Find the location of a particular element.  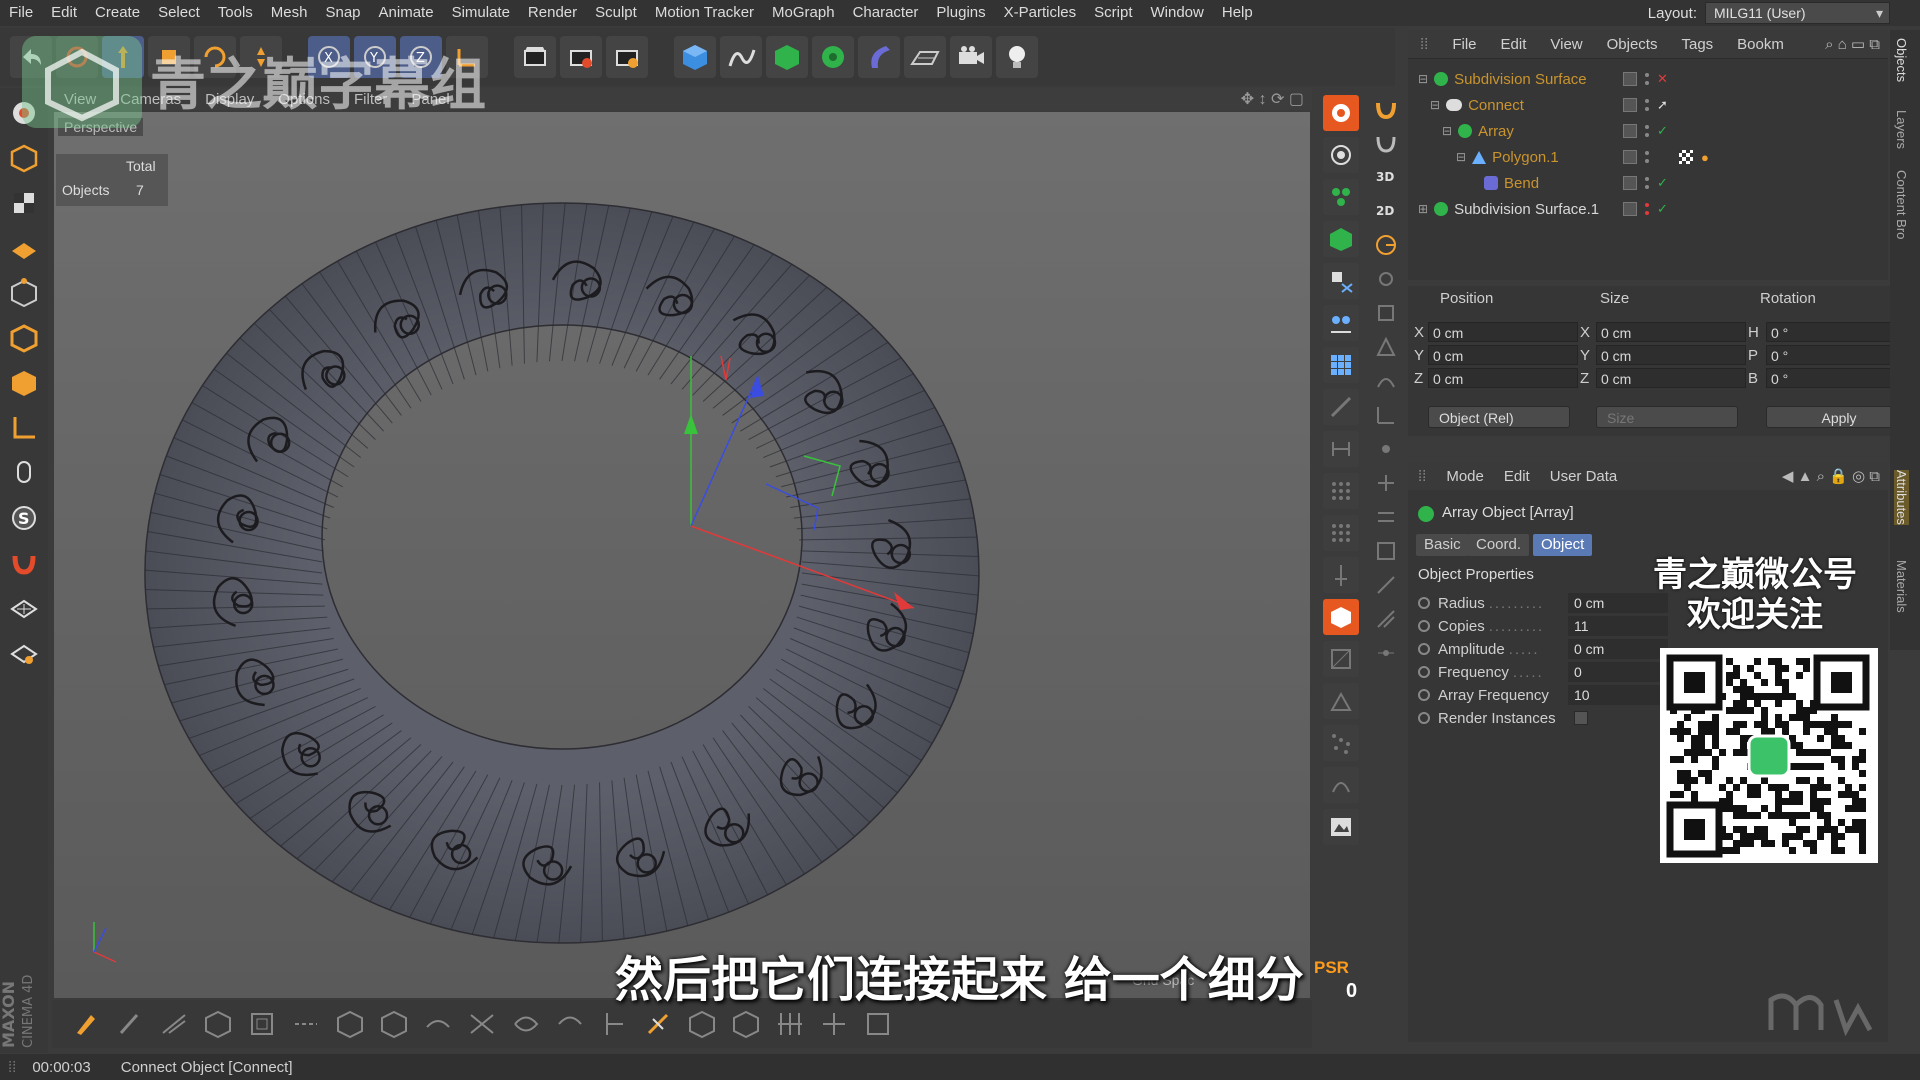

cube-icon is located at coordinates (695, 57).